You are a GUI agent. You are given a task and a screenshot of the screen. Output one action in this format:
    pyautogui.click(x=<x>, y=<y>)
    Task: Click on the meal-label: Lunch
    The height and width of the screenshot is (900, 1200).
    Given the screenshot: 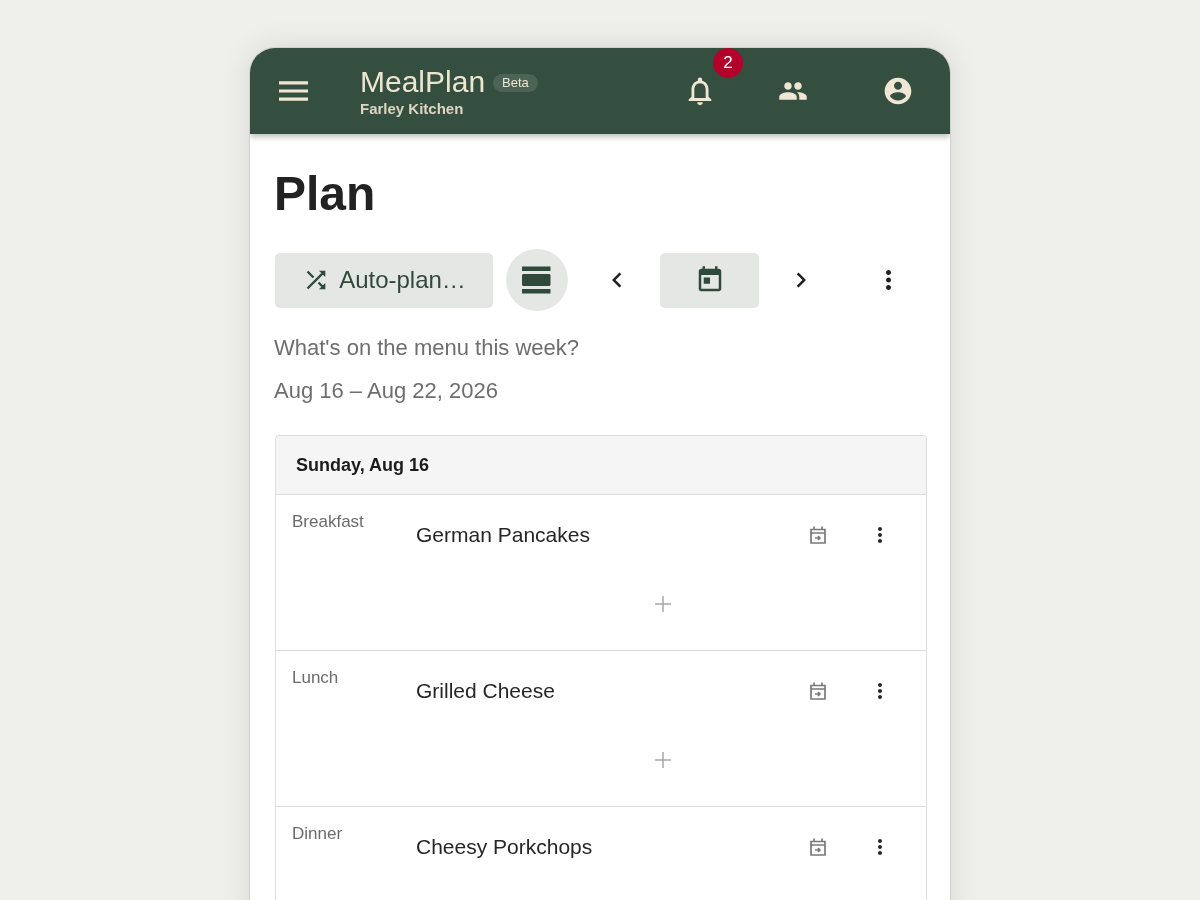 What is the action you would take?
    pyautogui.click(x=315, y=677)
    